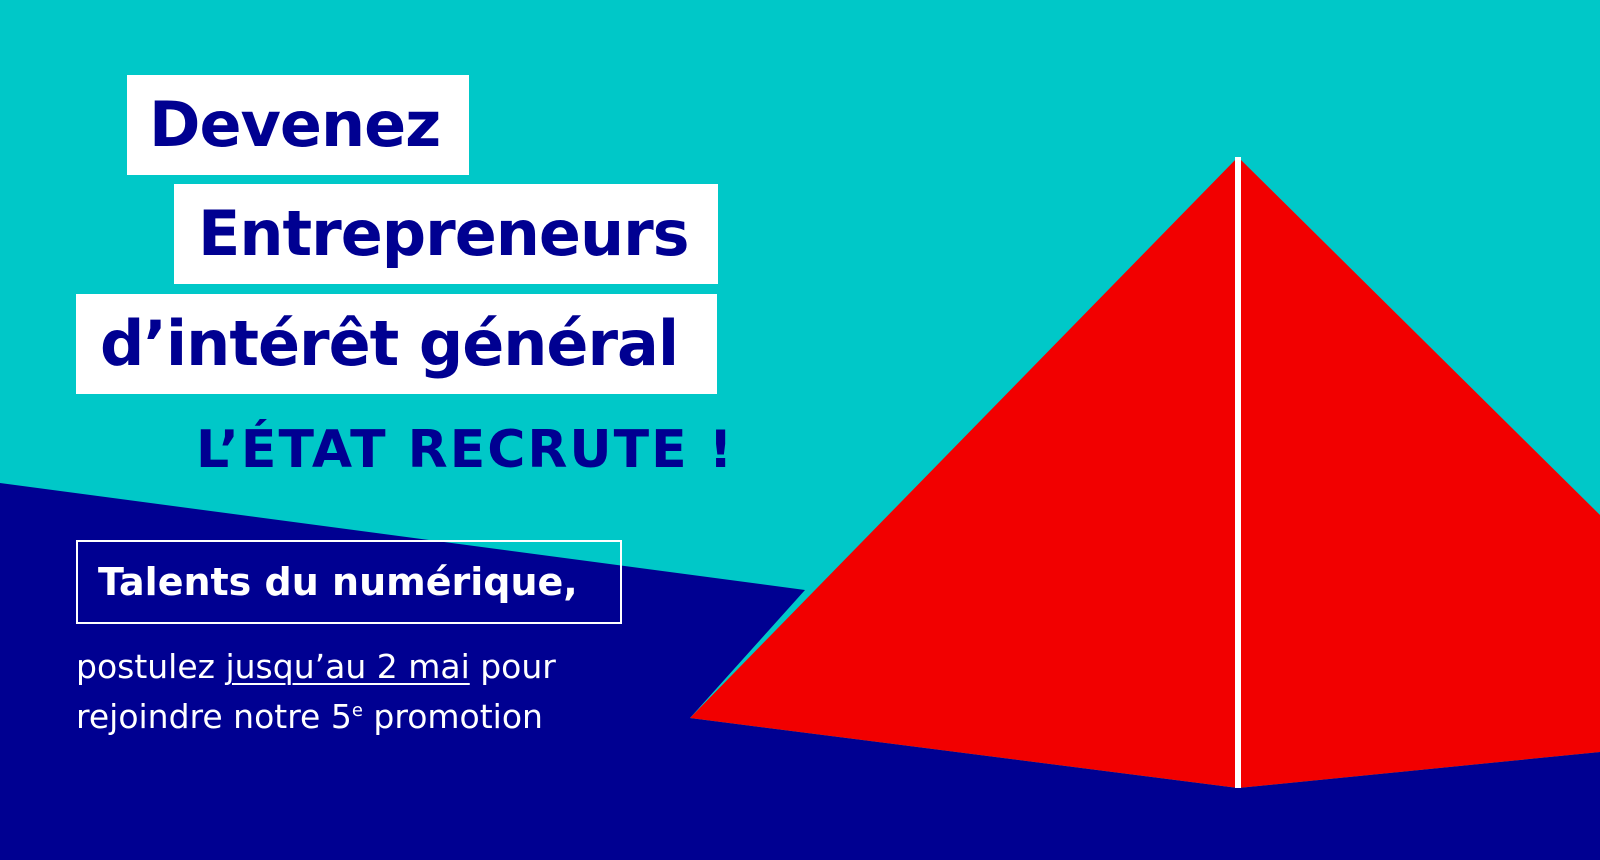  Describe the element at coordinates (347, 666) in the screenshot. I see `deadline-link: jusqu’au 2 mai` at that location.